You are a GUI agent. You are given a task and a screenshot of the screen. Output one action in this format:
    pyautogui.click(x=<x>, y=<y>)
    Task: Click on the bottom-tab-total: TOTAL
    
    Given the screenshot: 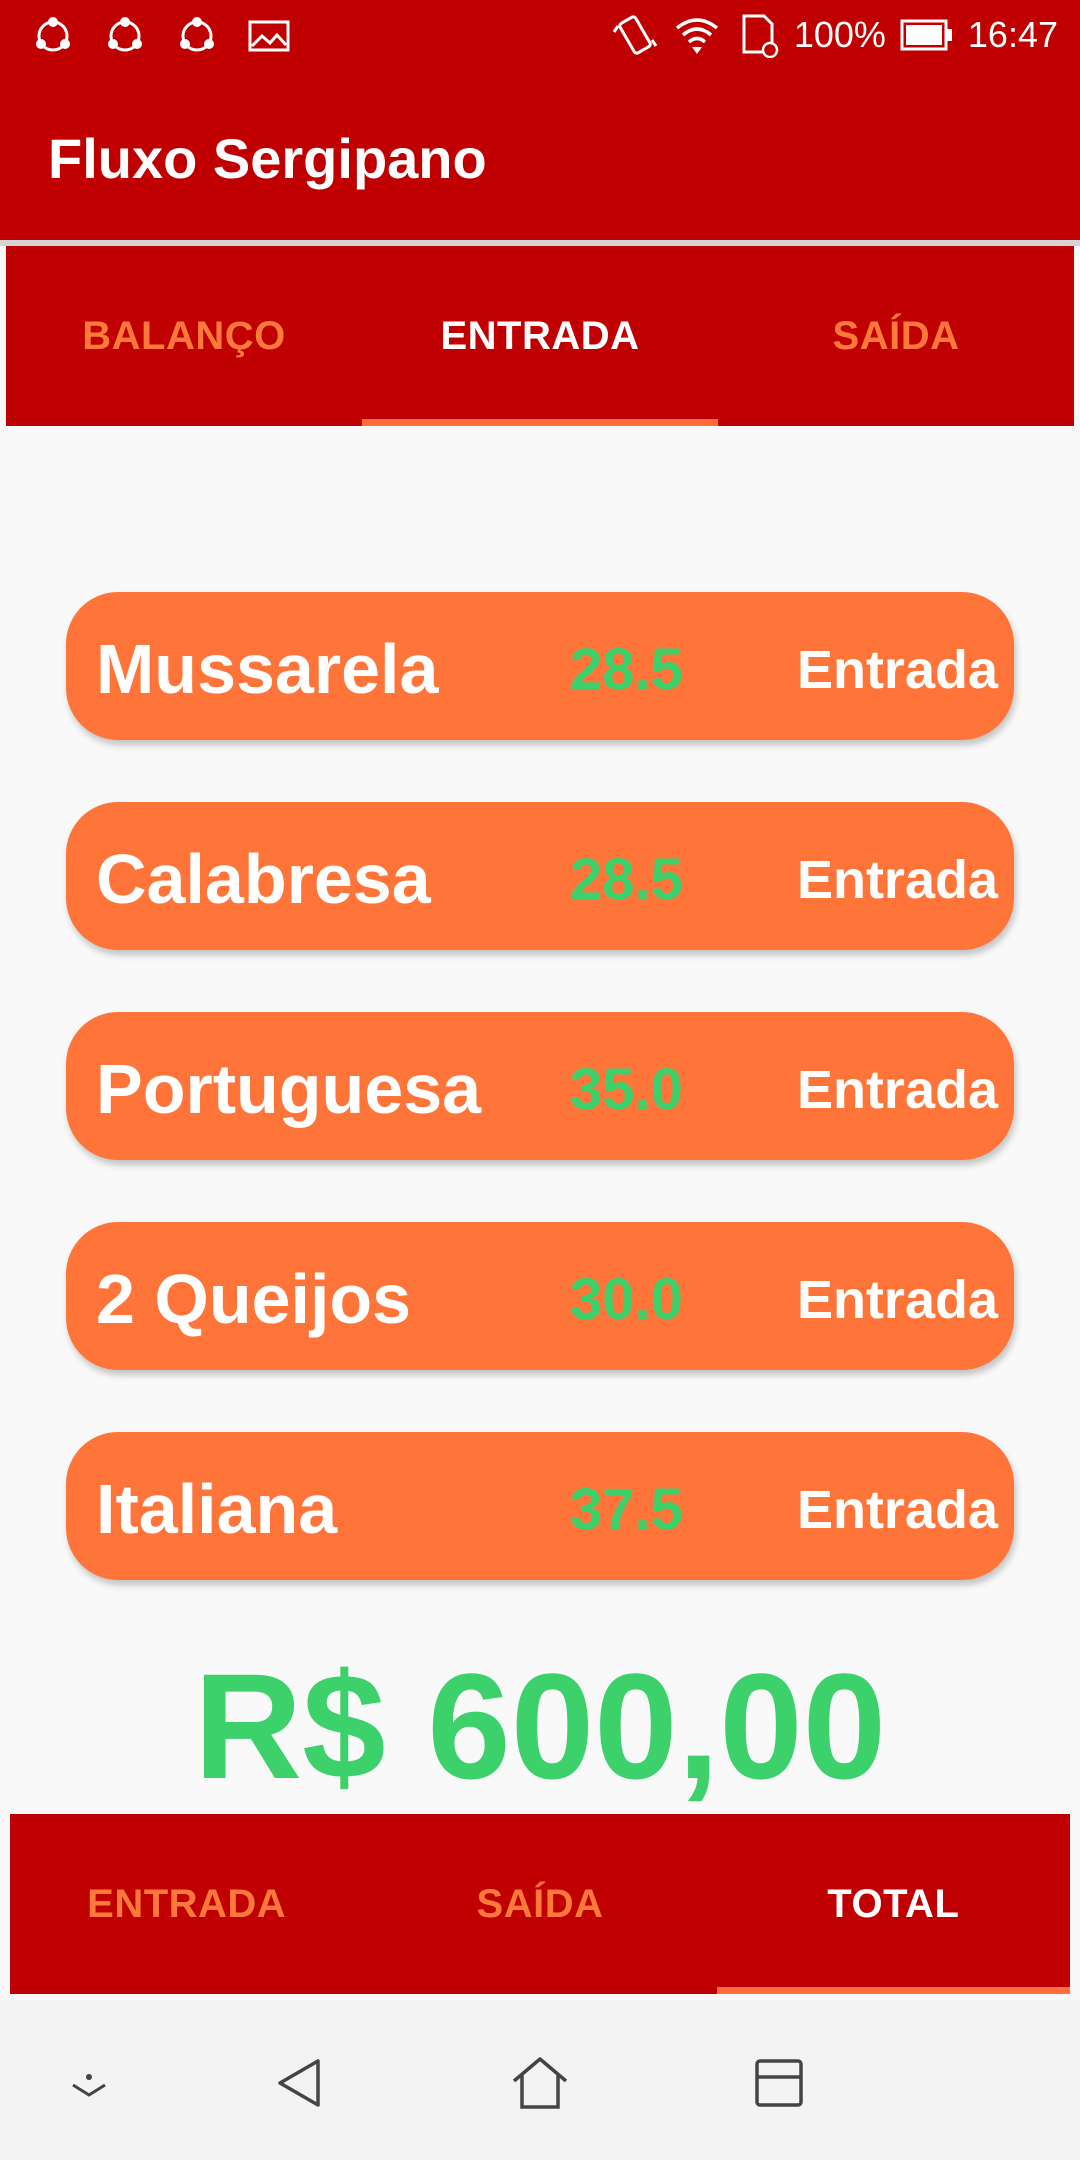 What is the action you would take?
    pyautogui.click(x=893, y=1904)
    